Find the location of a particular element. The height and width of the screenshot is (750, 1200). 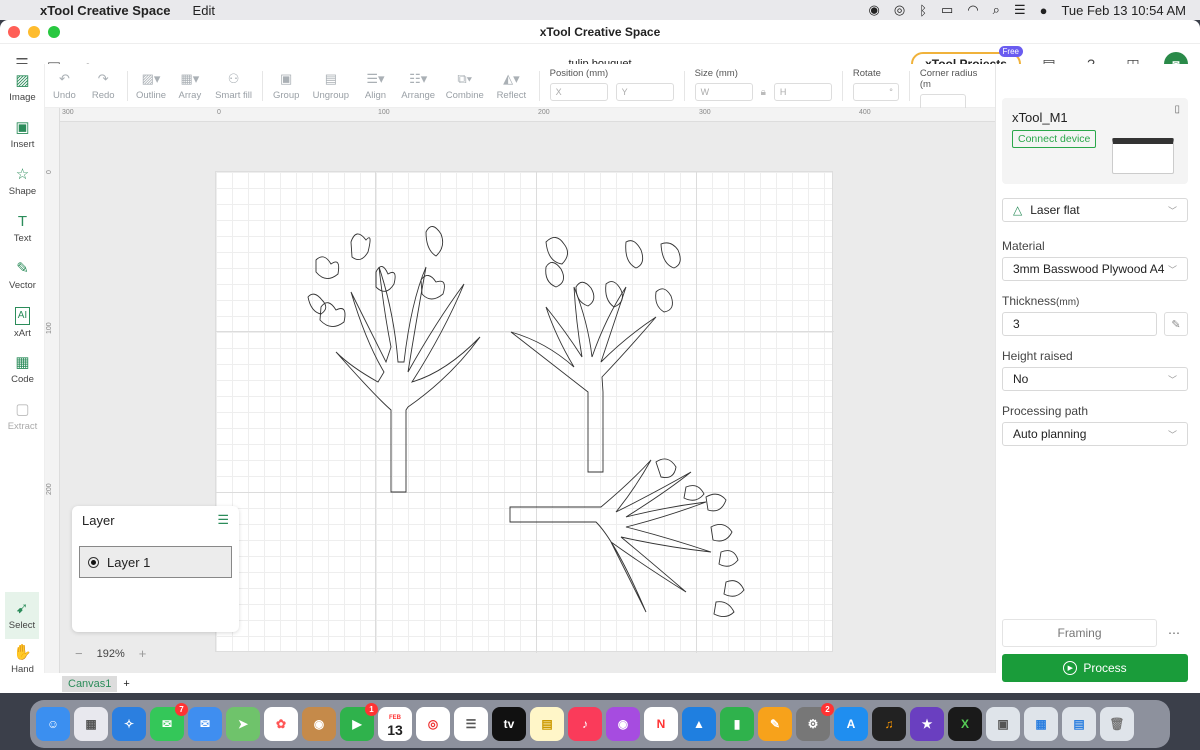

control-center-icon: ☰ is located at coordinates (1020, 10).